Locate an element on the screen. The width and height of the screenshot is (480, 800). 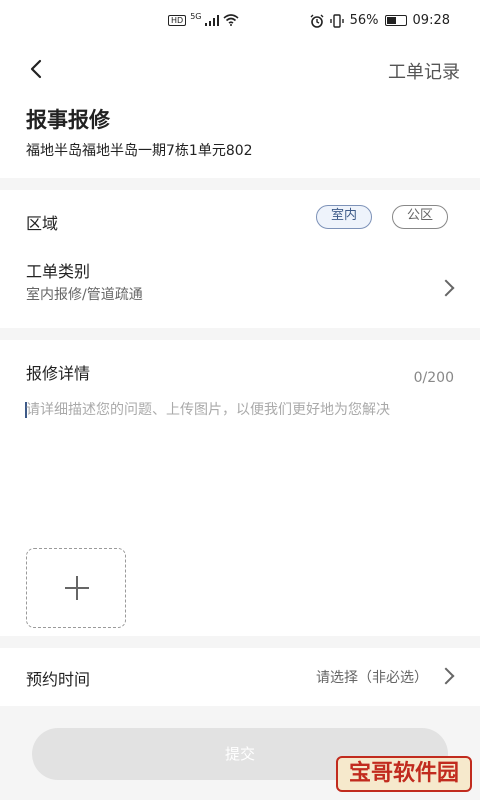
battery-percent: 56% is located at coordinates (364, 20).